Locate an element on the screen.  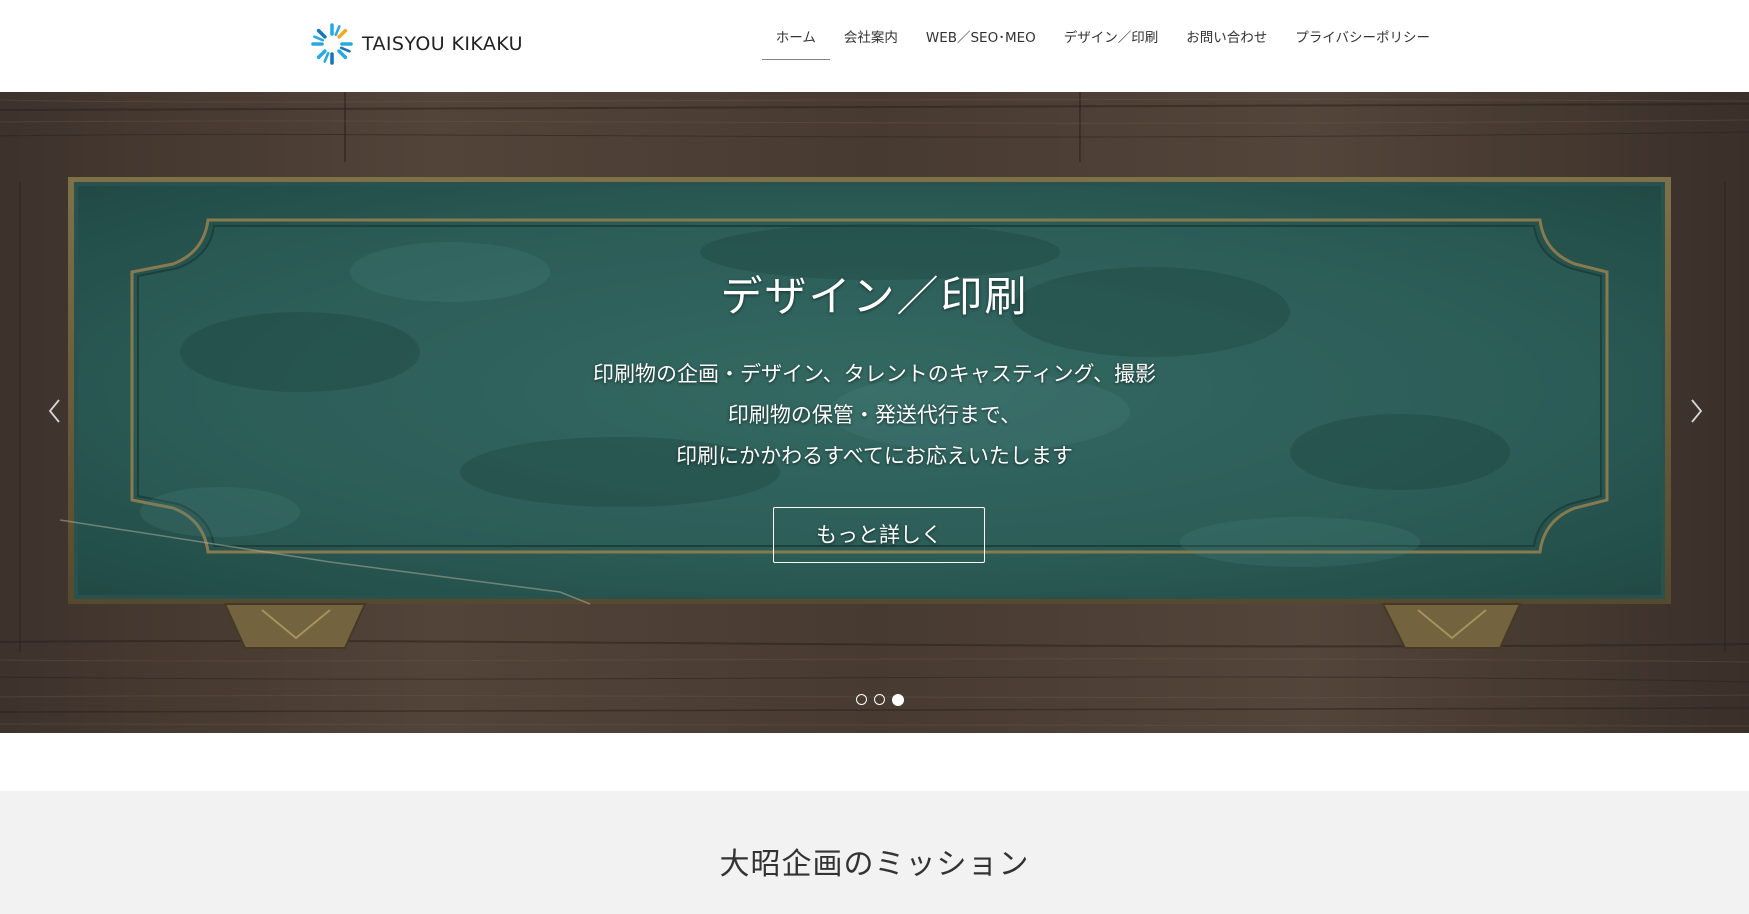
slider-next-button is located at coordinates (1694, 411).